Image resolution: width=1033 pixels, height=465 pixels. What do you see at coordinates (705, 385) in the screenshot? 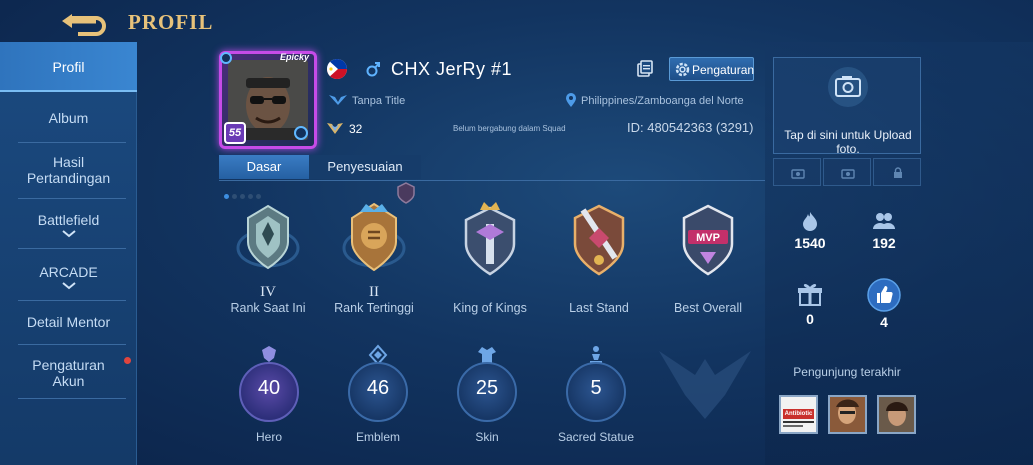
I see `locked-emblem-silhouette-icon` at bounding box center [705, 385].